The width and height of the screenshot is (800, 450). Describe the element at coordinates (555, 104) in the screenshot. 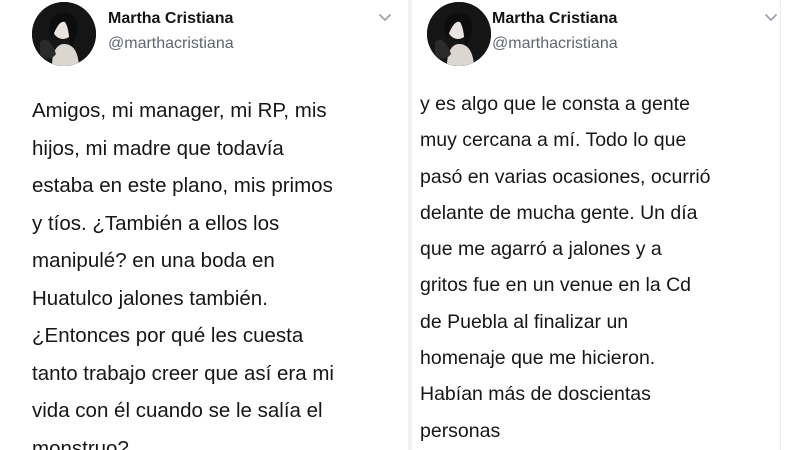

I see `tweet-text-line: y es algo que le consta a gente` at that location.